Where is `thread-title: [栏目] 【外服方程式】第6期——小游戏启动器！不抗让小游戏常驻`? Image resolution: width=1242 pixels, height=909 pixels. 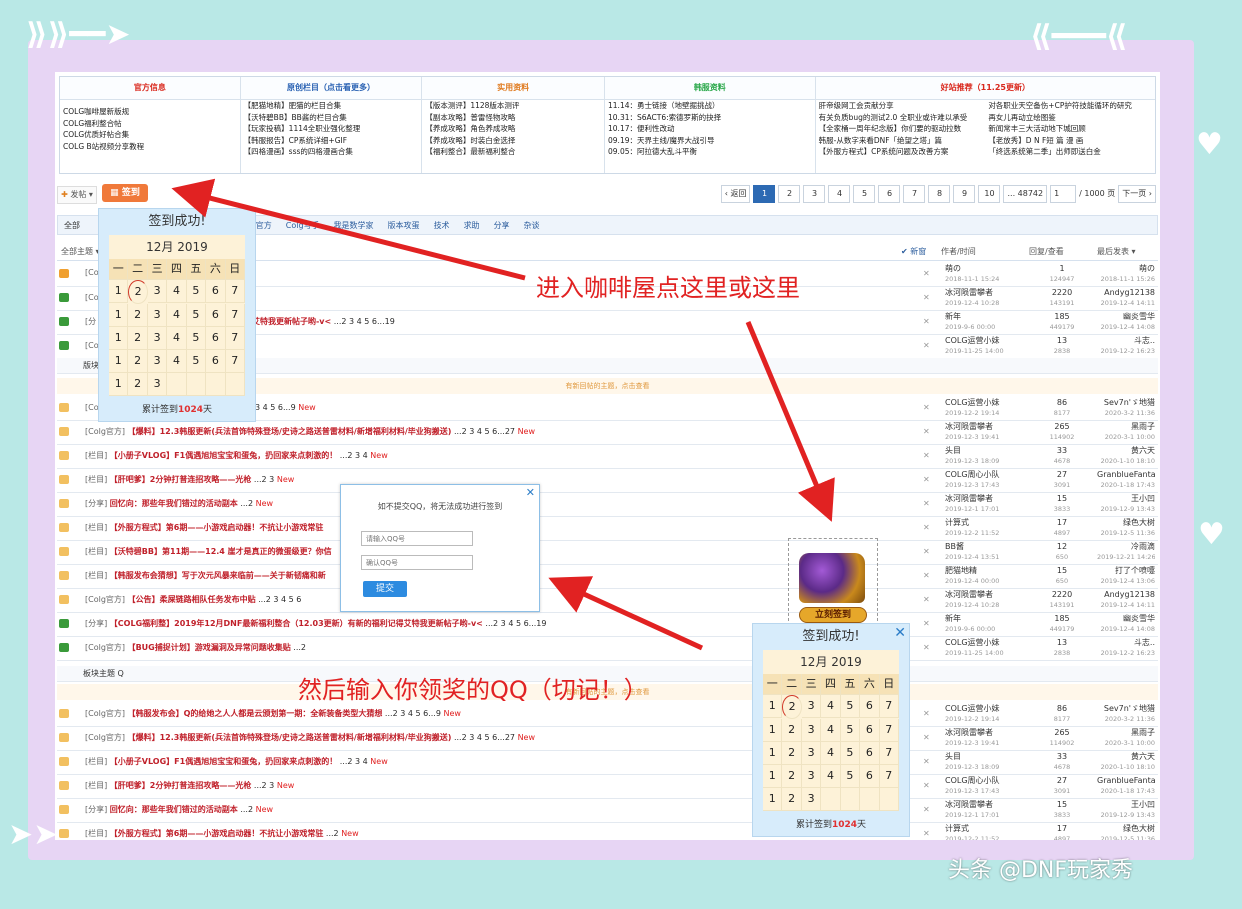
thread-title: [栏目] 【外服方程式】第6期——小游戏启动器！不抗让小游戏常驻 is located at coordinates (204, 527).